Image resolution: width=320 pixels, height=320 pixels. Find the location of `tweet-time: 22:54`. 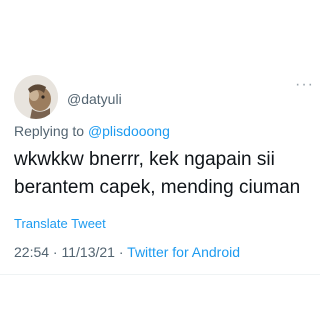

tweet-time: 22:54 is located at coordinates (31, 252).